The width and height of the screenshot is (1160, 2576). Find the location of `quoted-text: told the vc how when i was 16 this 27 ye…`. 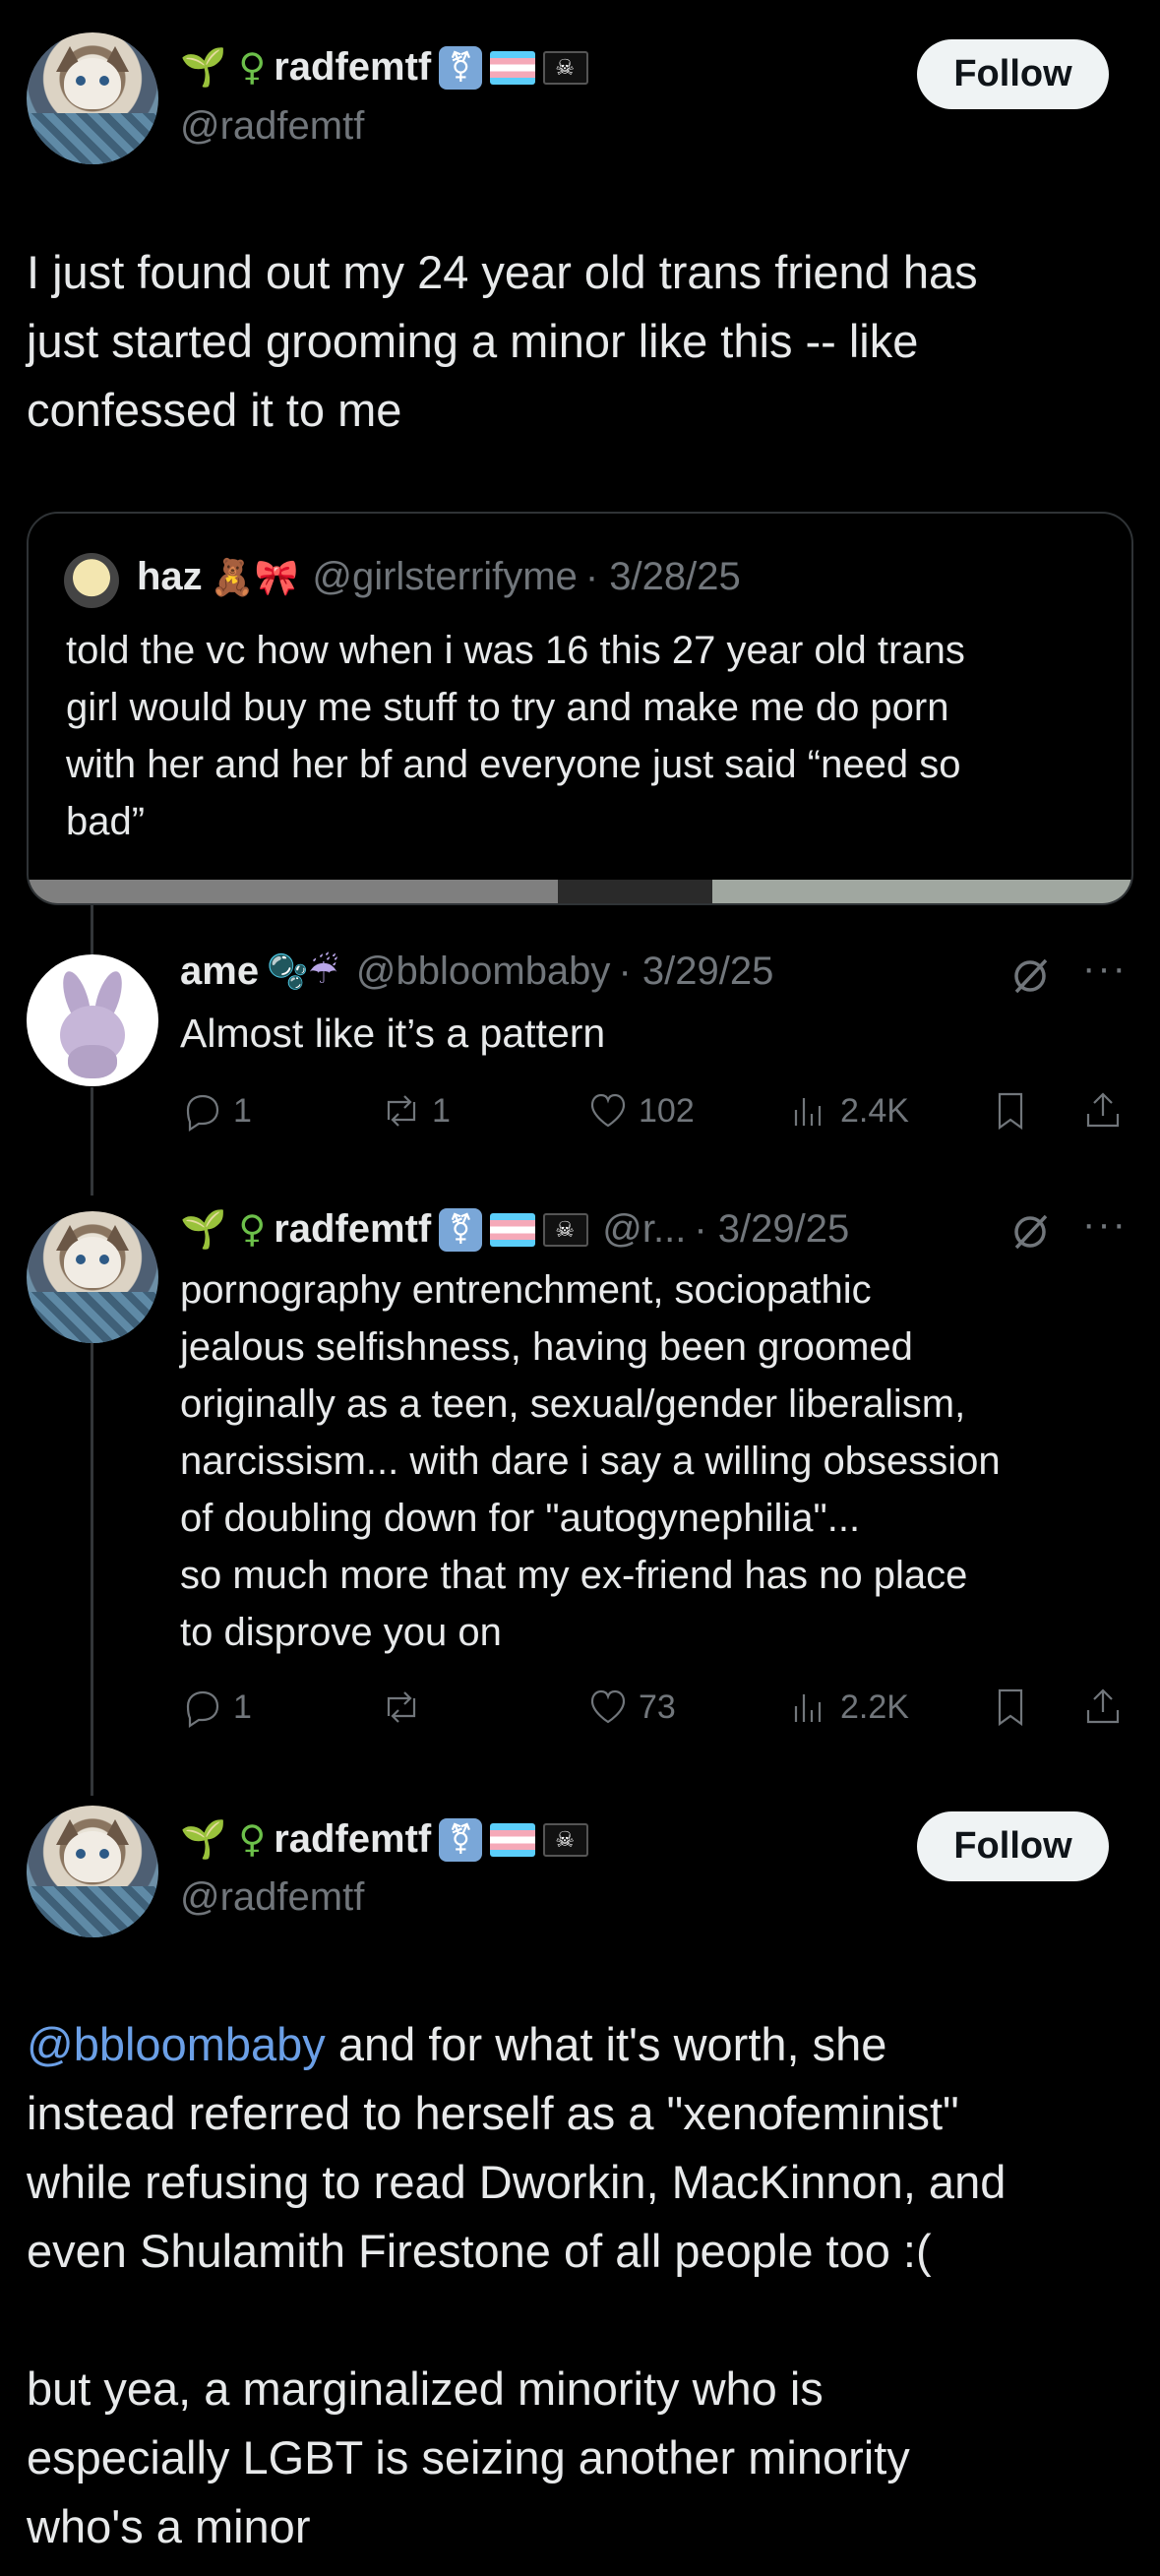

quoted-text: told the vc how when i was 16 this 27 ye… is located at coordinates (515, 736).